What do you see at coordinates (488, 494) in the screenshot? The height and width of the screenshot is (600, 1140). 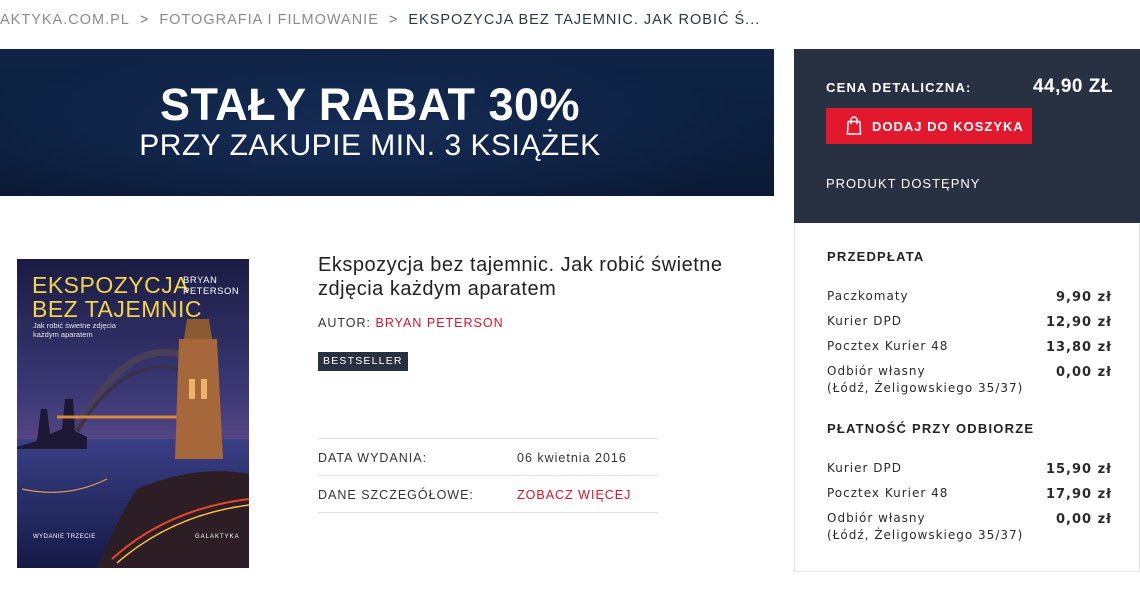 I see `details-row-more: DANE SZCZEGÓŁOWE: ZOBACZ WIĘCEJ` at bounding box center [488, 494].